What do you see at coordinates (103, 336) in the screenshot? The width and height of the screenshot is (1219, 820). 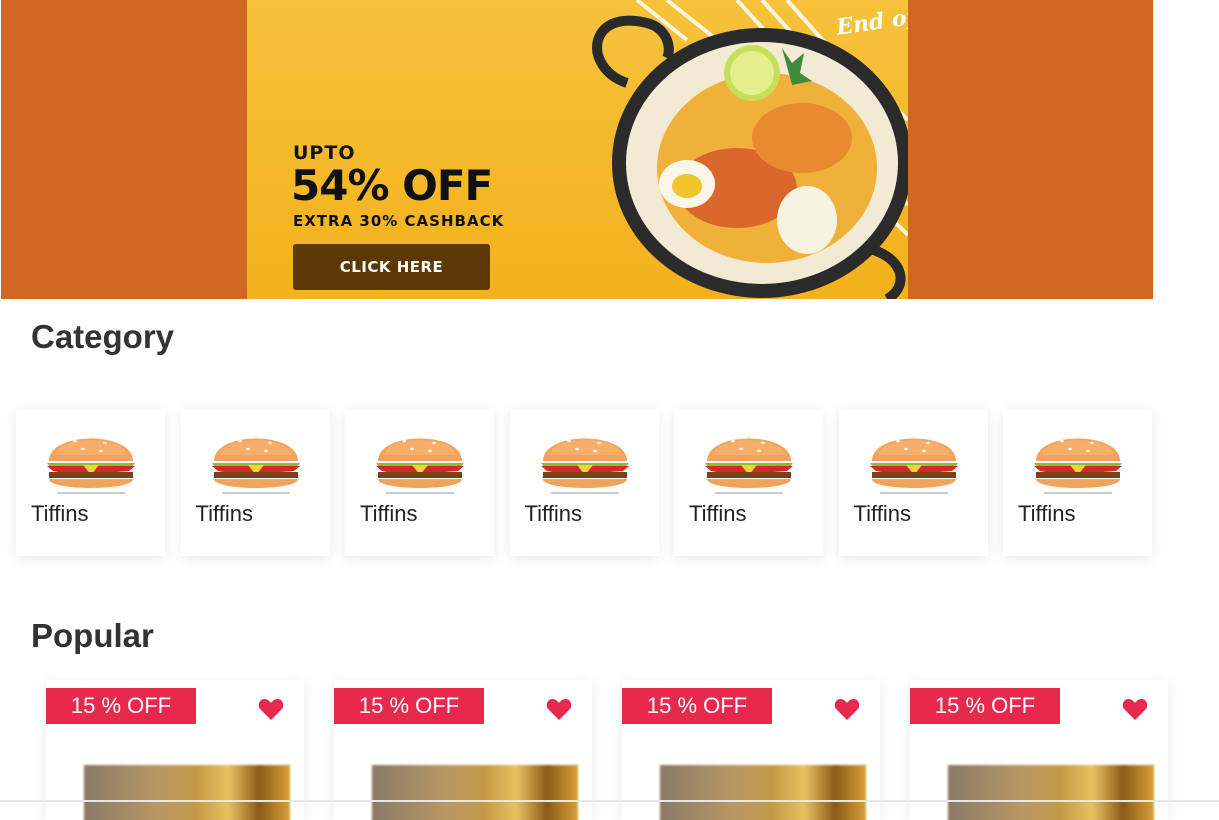 I see `category-title: Category` at bounding box center [103, 336].